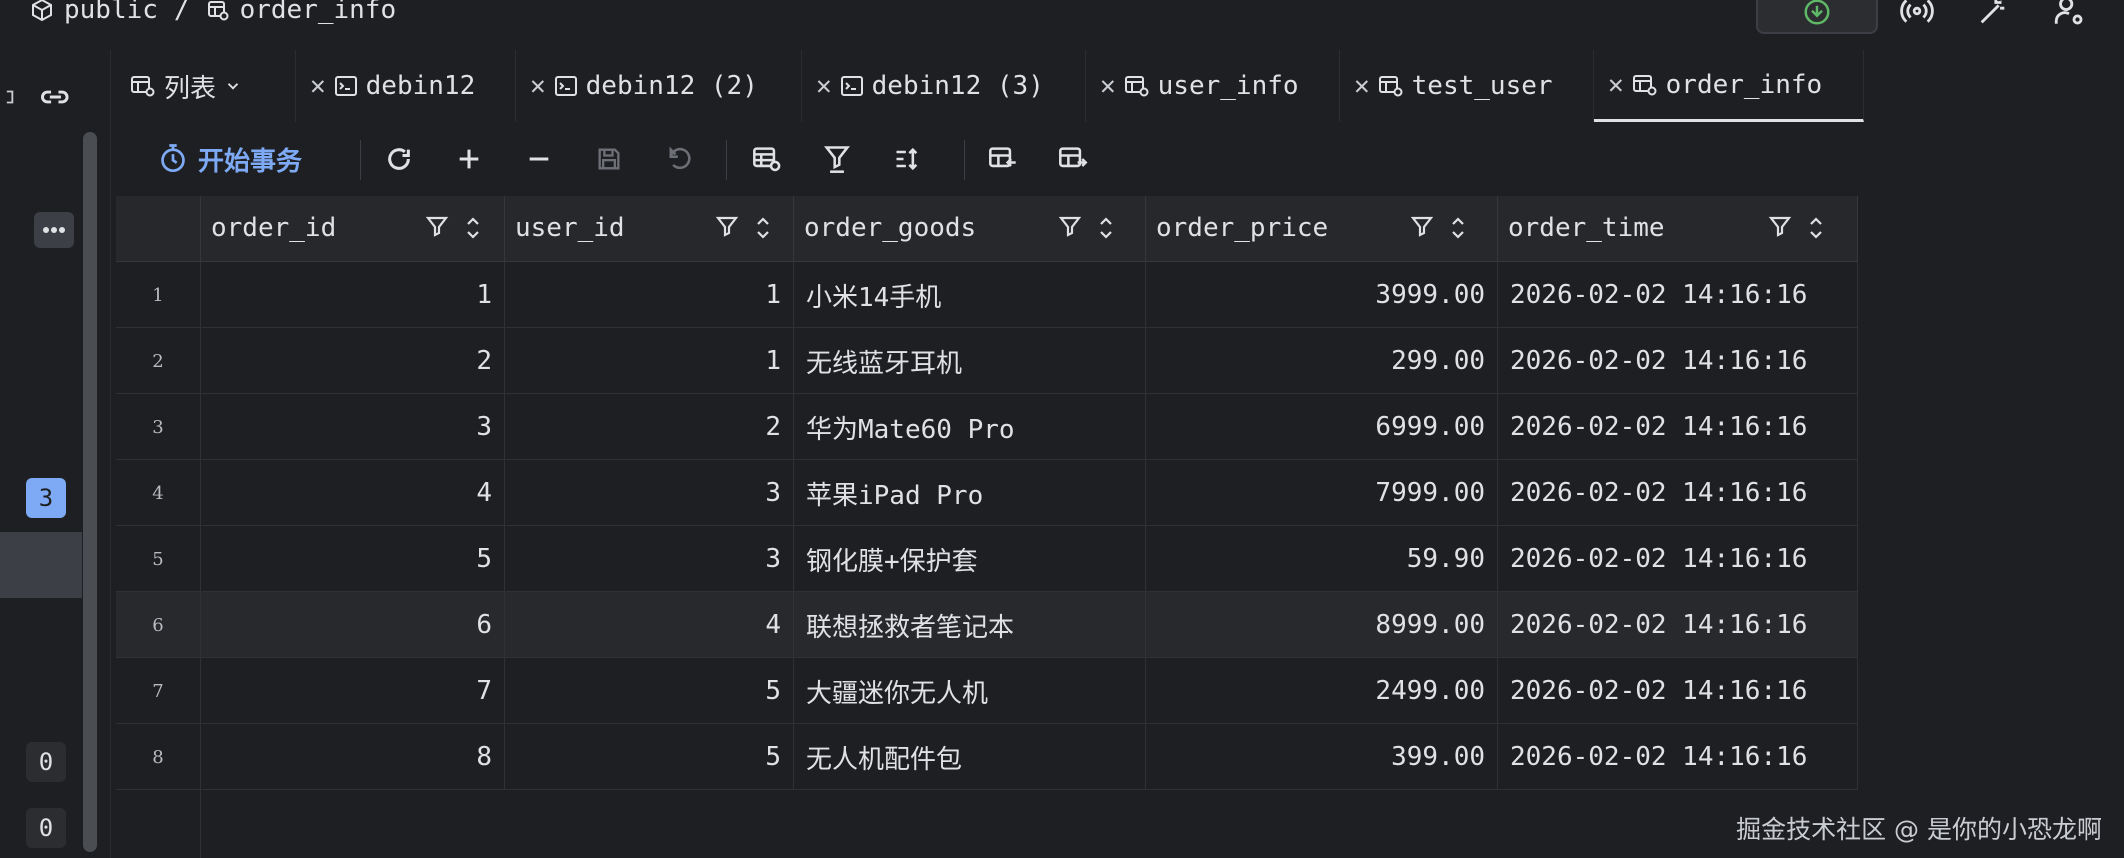 The width and height of the screenshot is (2124, 858). I want to click on cell-order-price: 2499.00, so click(1322, 691).